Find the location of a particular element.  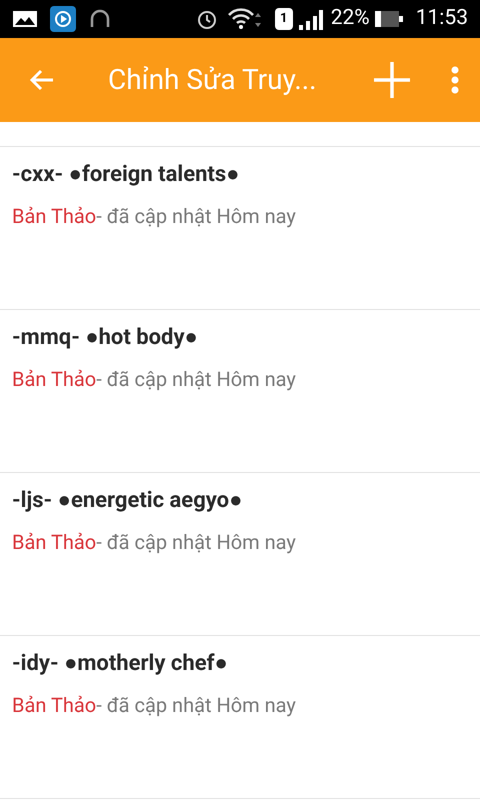

battery-percent: 22% is located at coordinates (350, 18).